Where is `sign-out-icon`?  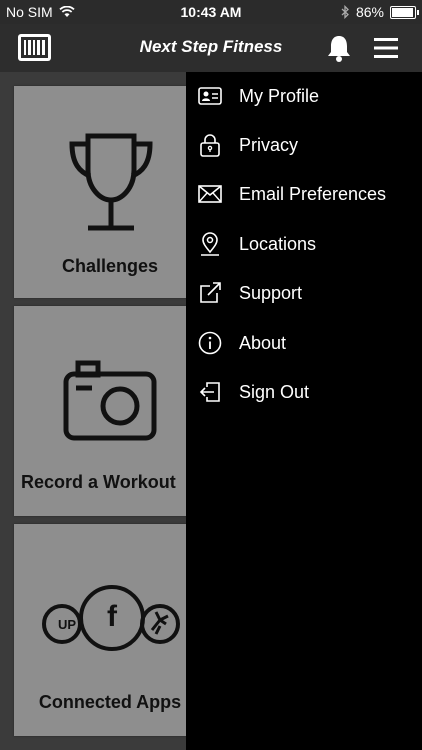 sign-out-icon is located at coordinates (209, 392).